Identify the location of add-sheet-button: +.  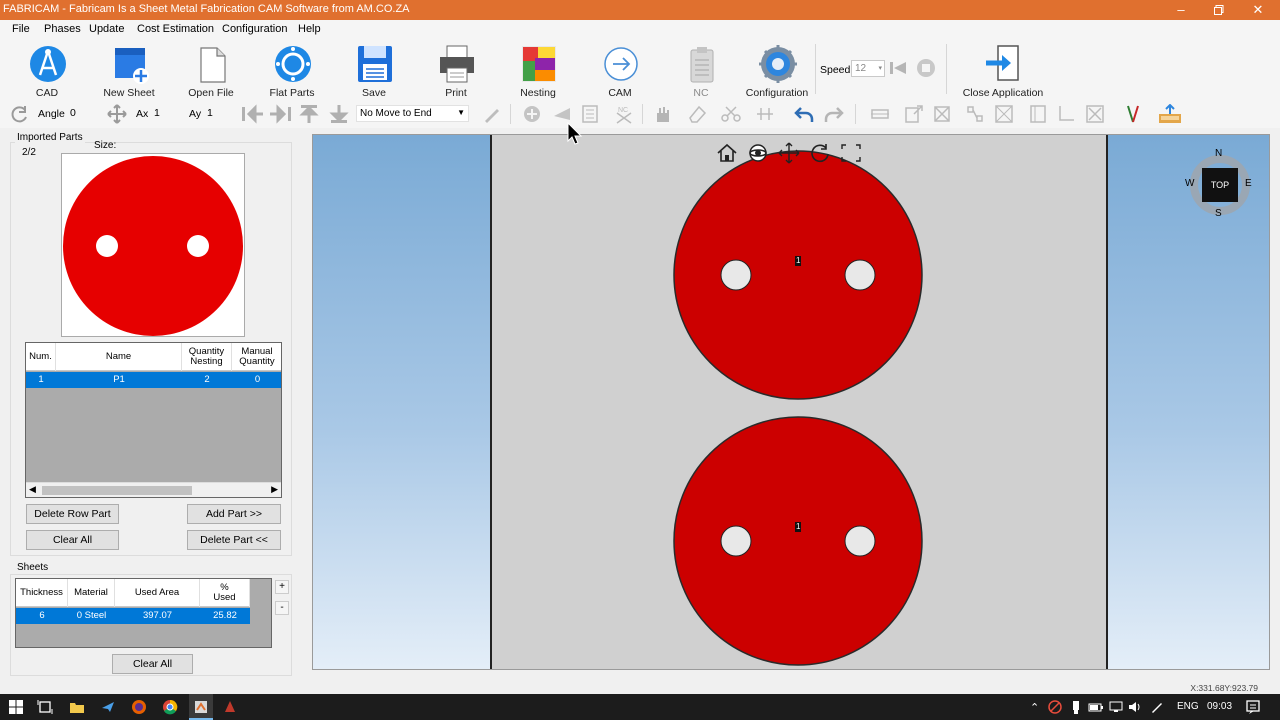
(282, 587).